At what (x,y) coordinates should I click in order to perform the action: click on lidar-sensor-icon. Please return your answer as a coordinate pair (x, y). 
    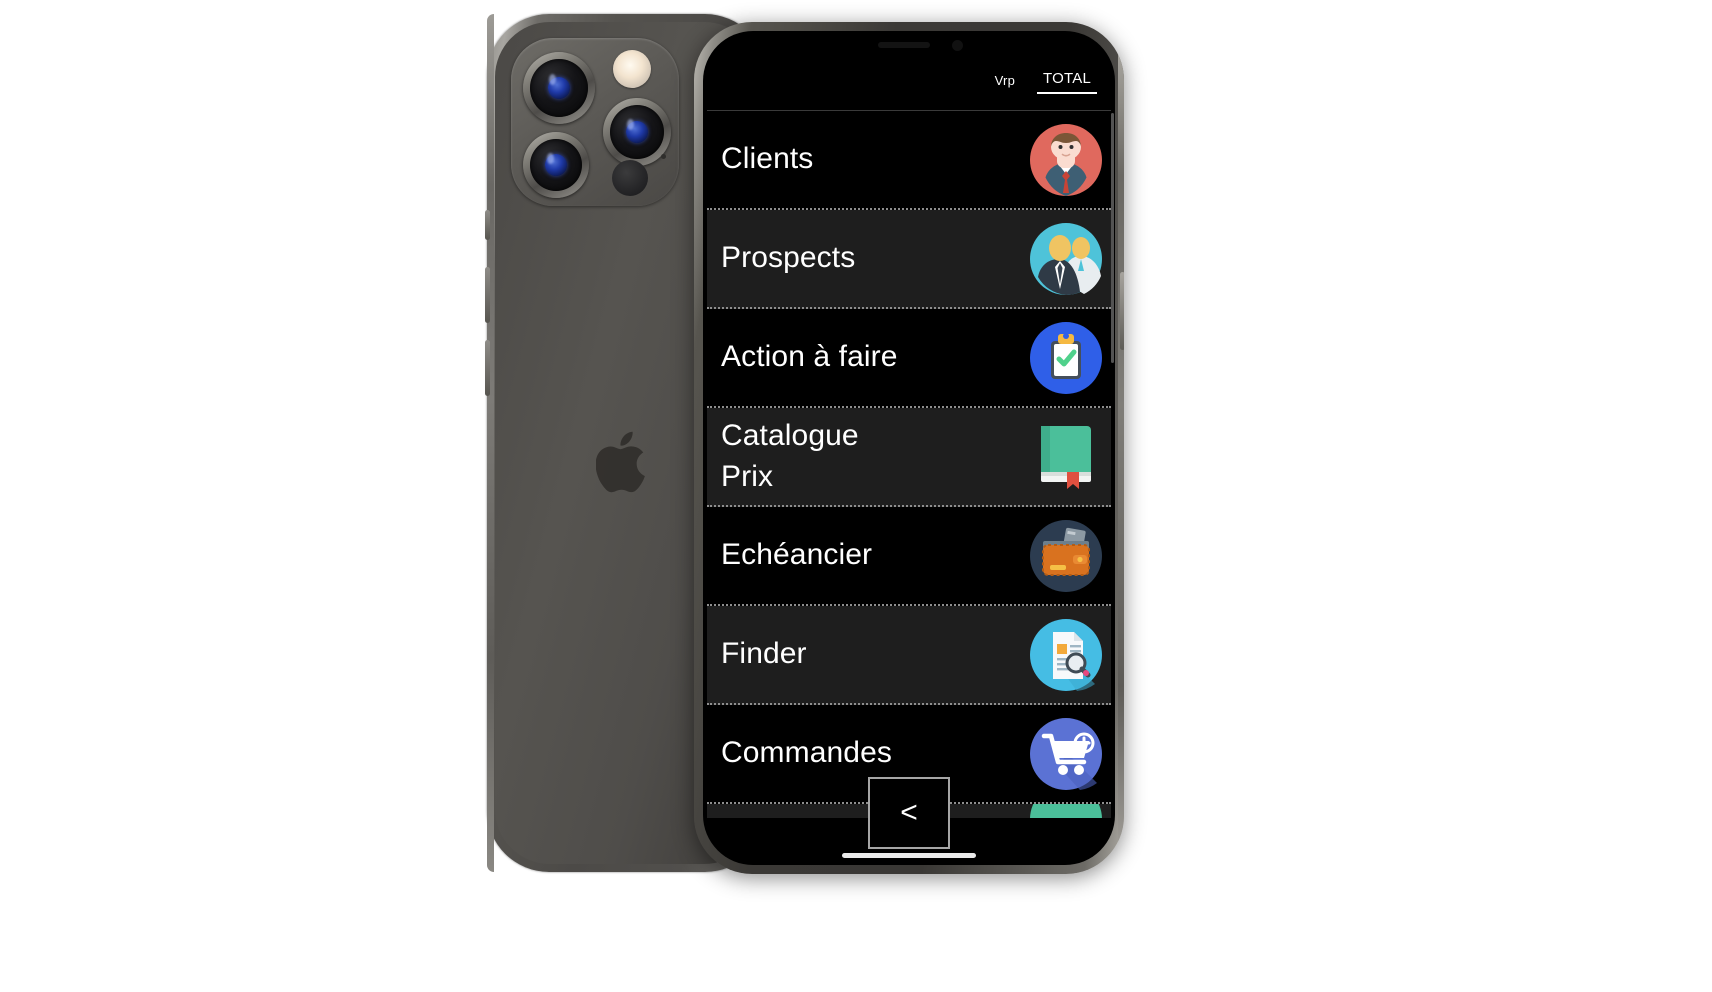
    Looking at the image, I should click on (630, 178).